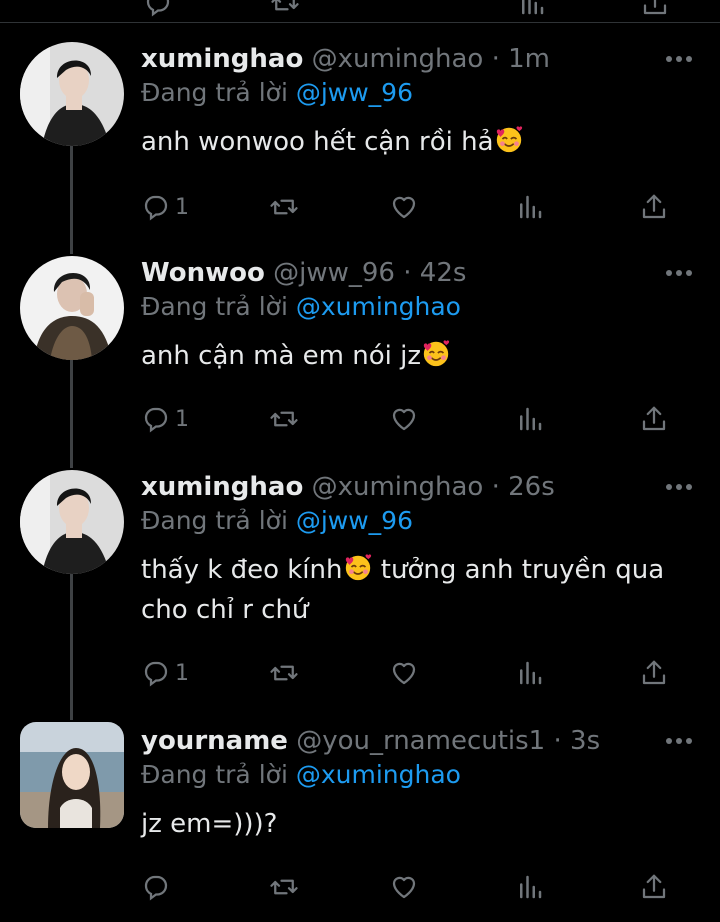  I want to click on display-name: yourname, so click(214, 741).